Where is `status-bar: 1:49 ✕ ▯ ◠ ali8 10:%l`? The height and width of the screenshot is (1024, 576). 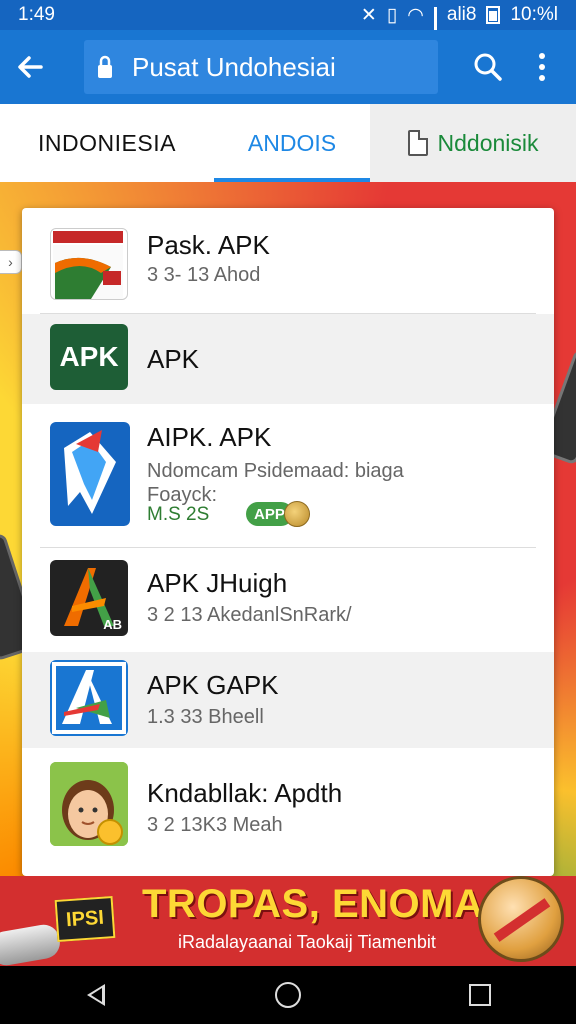
status-bar: 1:49 ✕ ▯ ◠ ali8 10:%l is located at coordinates (288, 25).